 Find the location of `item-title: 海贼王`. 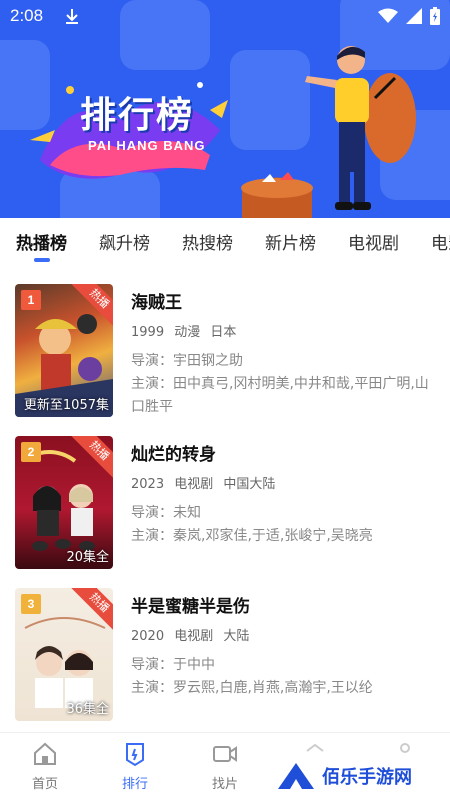

item-title: 海贼王 is located at coordinates (286, 300).